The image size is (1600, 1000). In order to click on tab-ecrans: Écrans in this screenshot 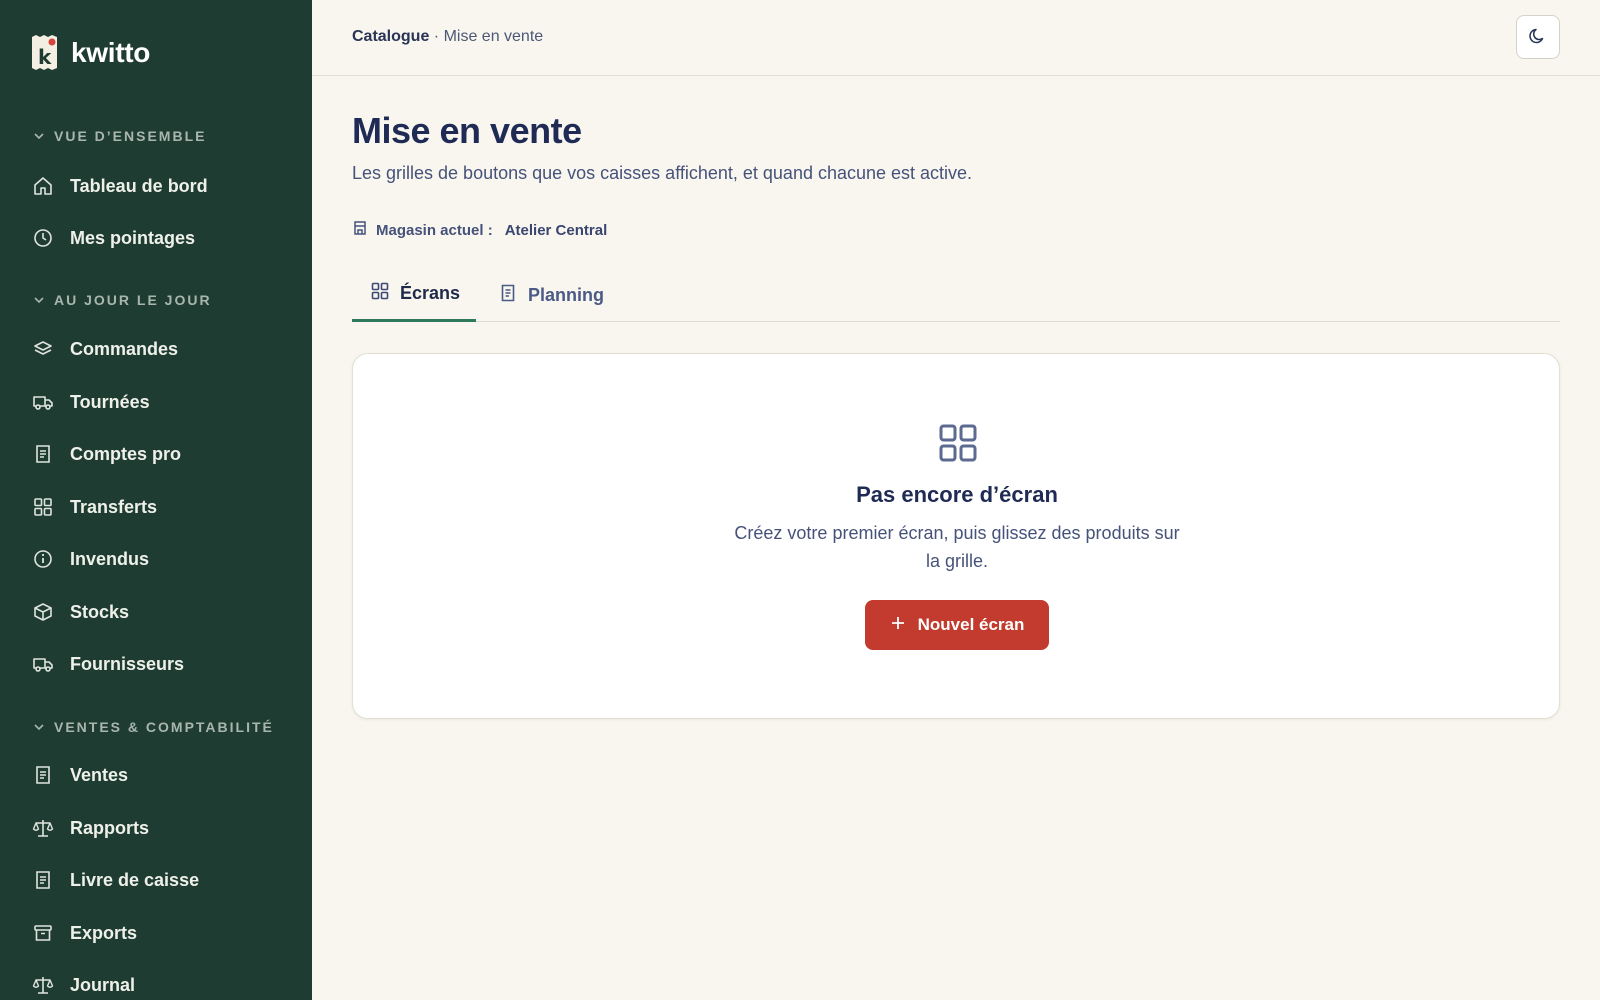, I will do `click(414, 295)`.